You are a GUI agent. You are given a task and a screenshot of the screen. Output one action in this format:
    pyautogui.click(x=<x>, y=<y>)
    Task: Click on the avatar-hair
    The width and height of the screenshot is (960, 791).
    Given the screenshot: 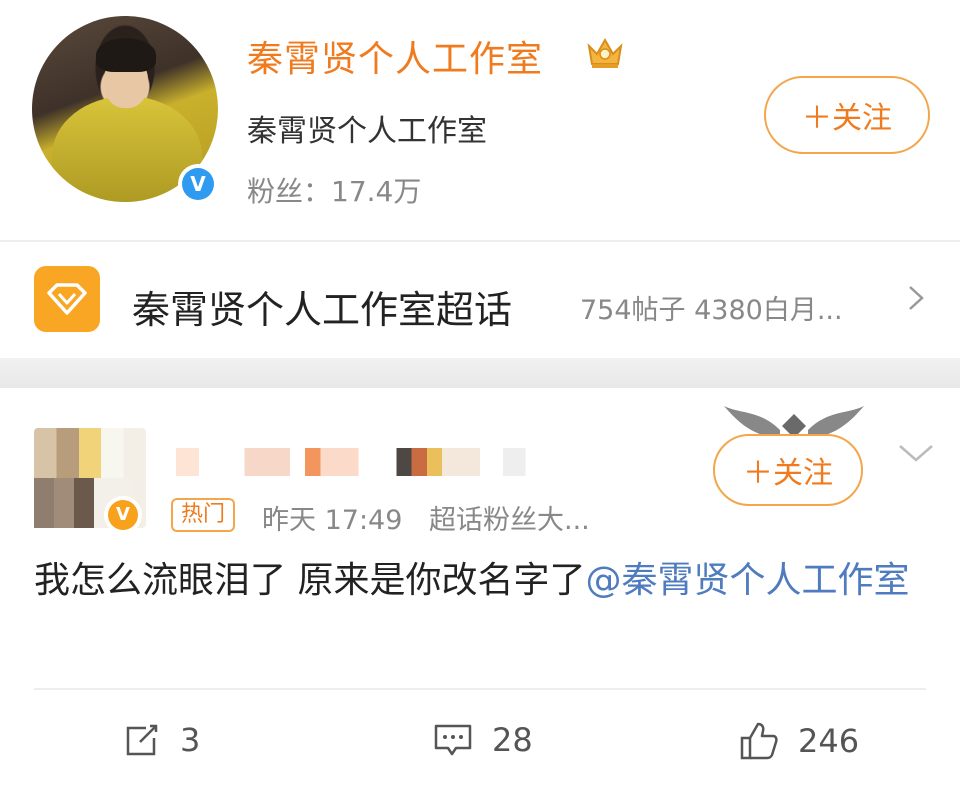 What is the action you would take?
    pyautogui.click(x=126, y=55)
    